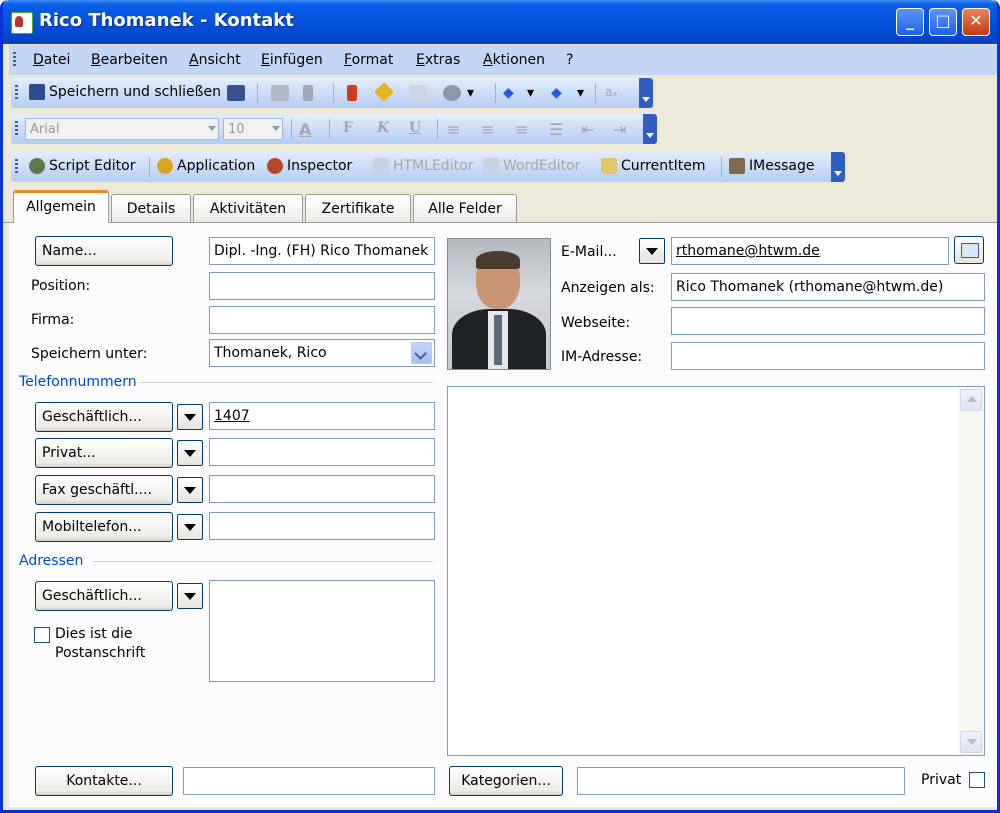 This screenshot has height=813, width=1000. Describe the element at coordinates (190, 417) in the screenshot. I see `phone-business-dropdown` at that location.